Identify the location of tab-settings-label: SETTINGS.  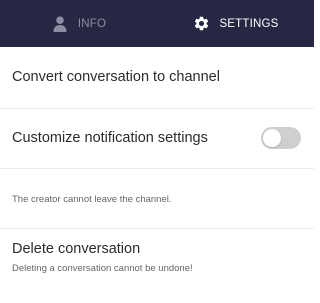
(249, 23).